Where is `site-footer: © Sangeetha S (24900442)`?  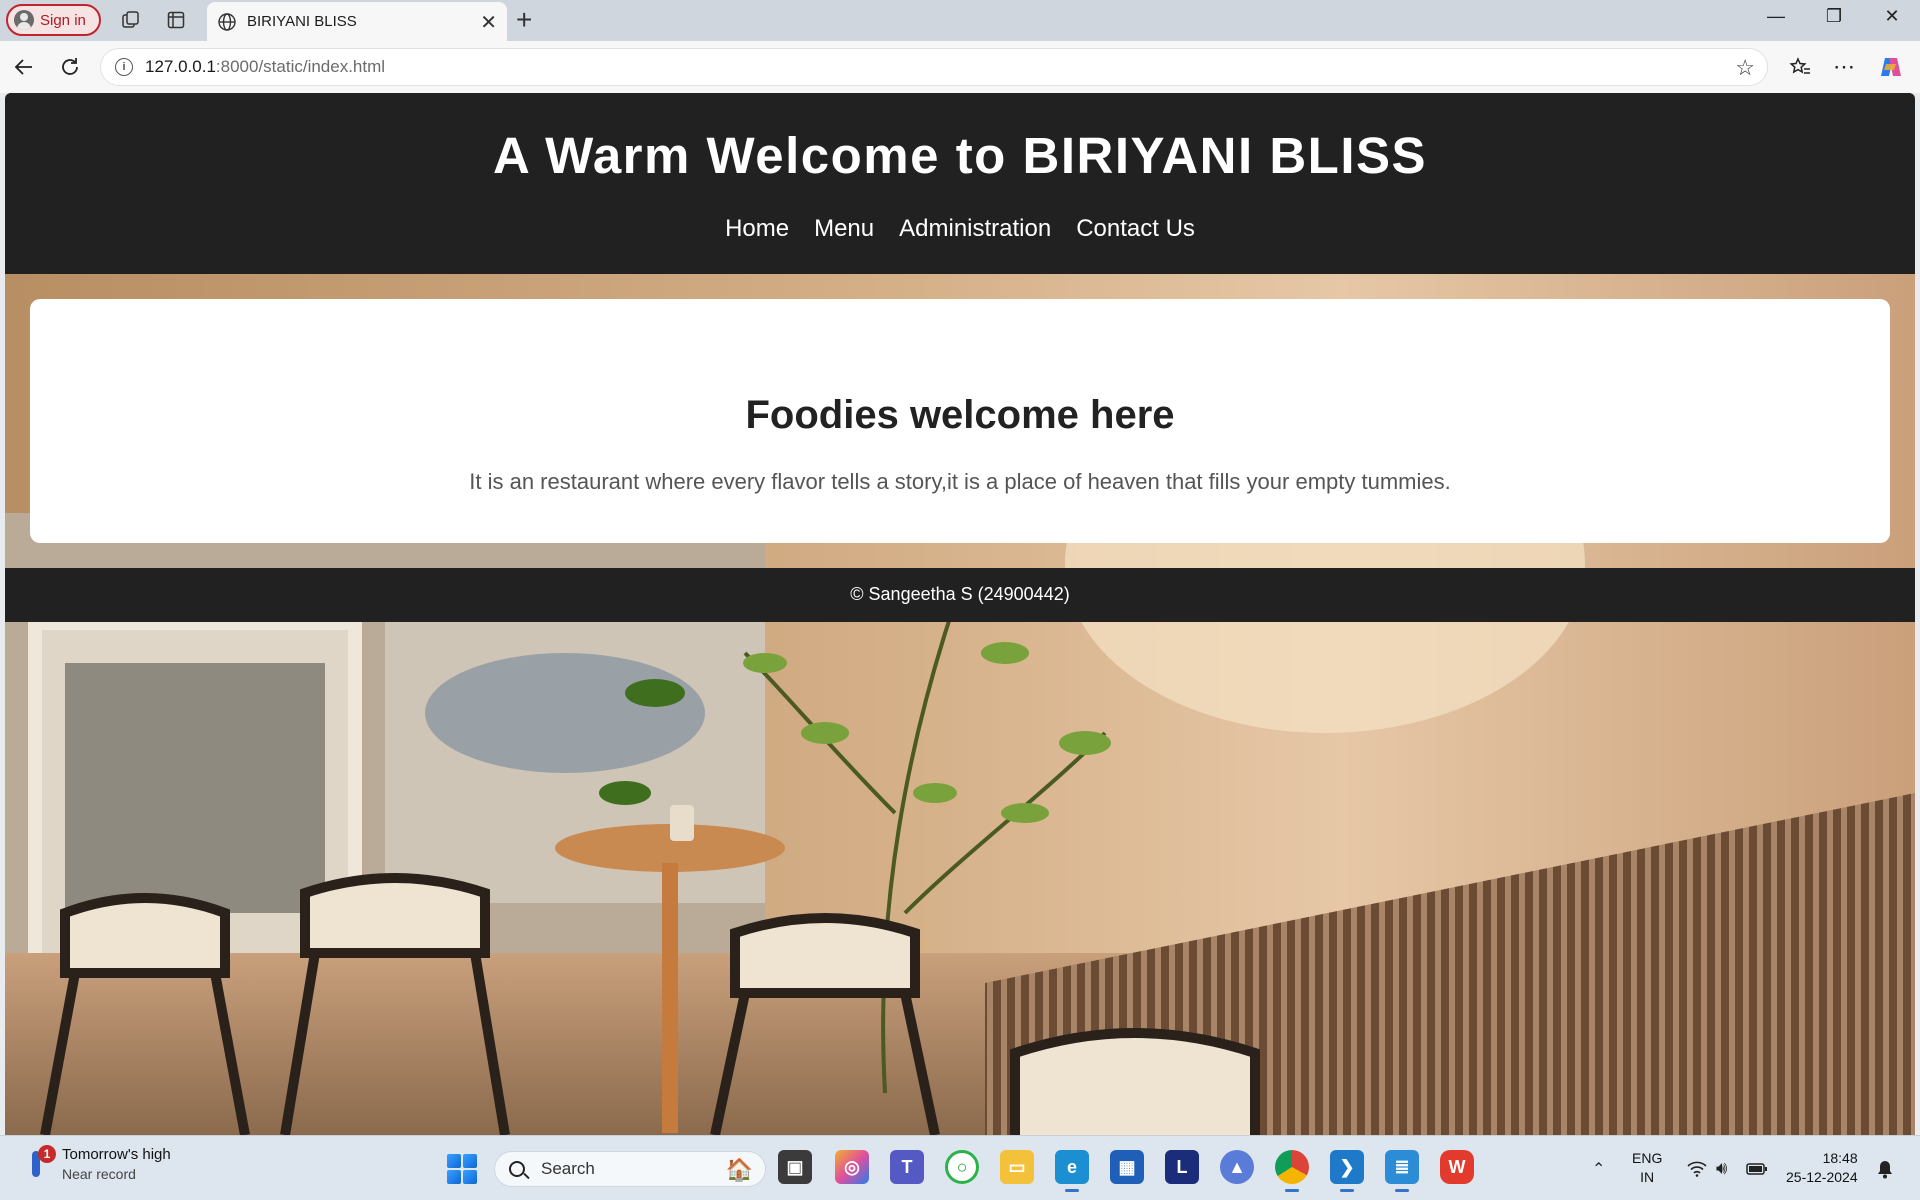
site-footer: © Sangeetha S (24900442) is located at coordinates (960, 595).